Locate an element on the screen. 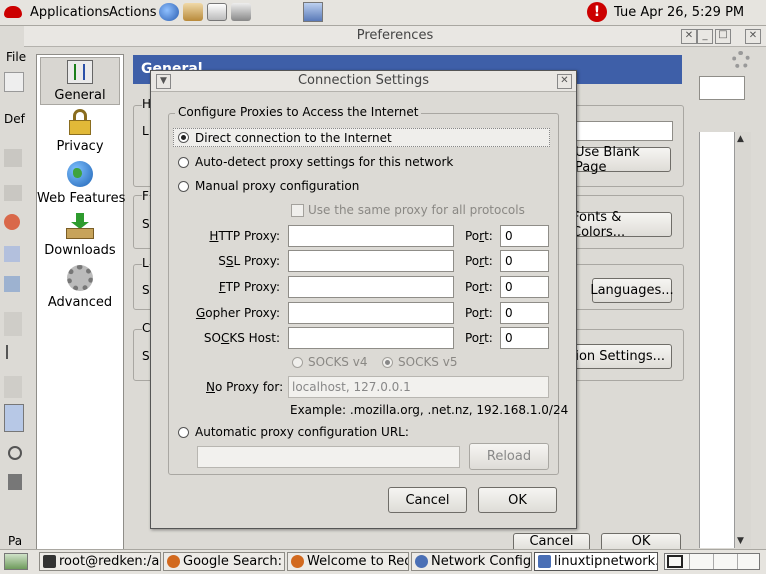  window-menu-icon: ▼ is located at coordinates (163, 81).